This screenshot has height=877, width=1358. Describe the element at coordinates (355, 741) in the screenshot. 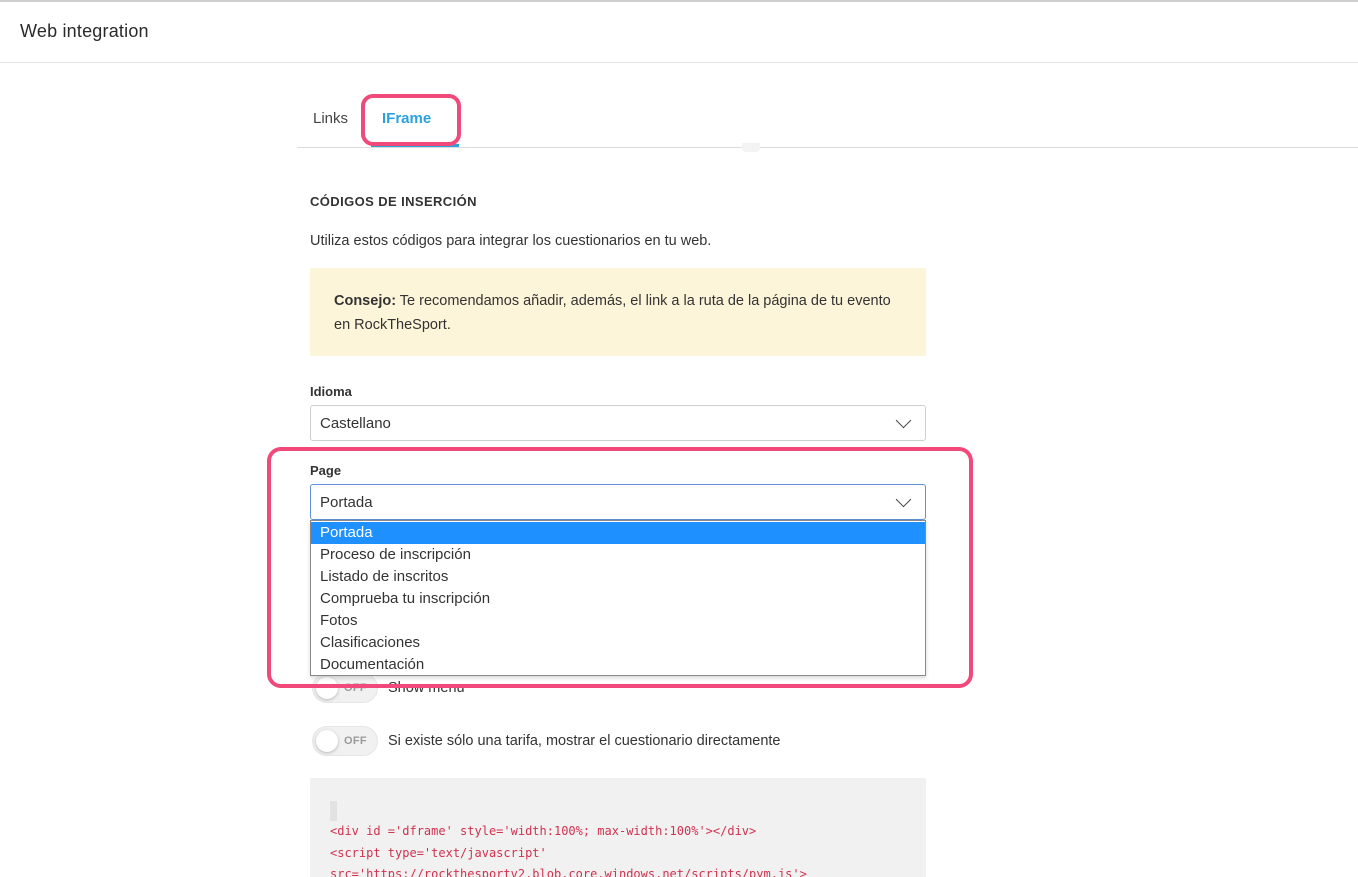

I see `toggle-state: OFF` at that location.